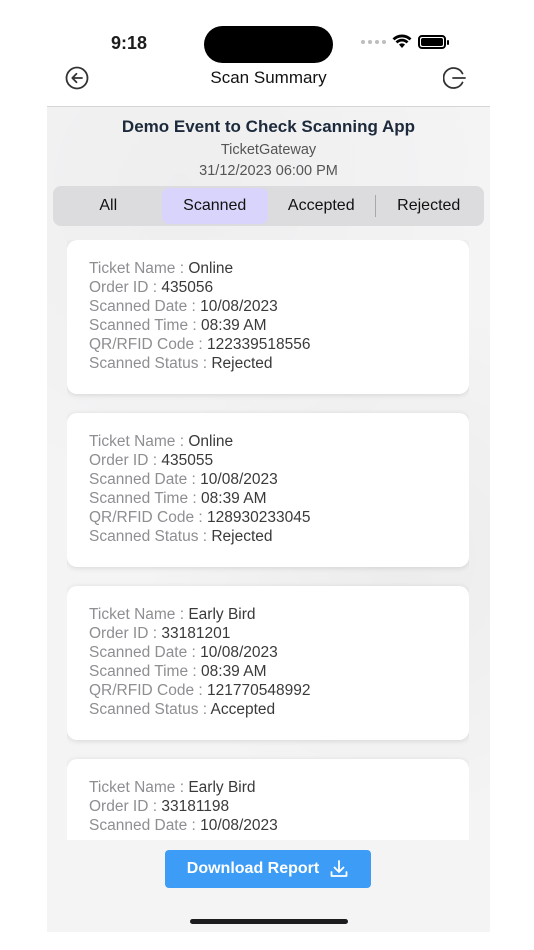  I want to click on status-icons, so click(405, 41).